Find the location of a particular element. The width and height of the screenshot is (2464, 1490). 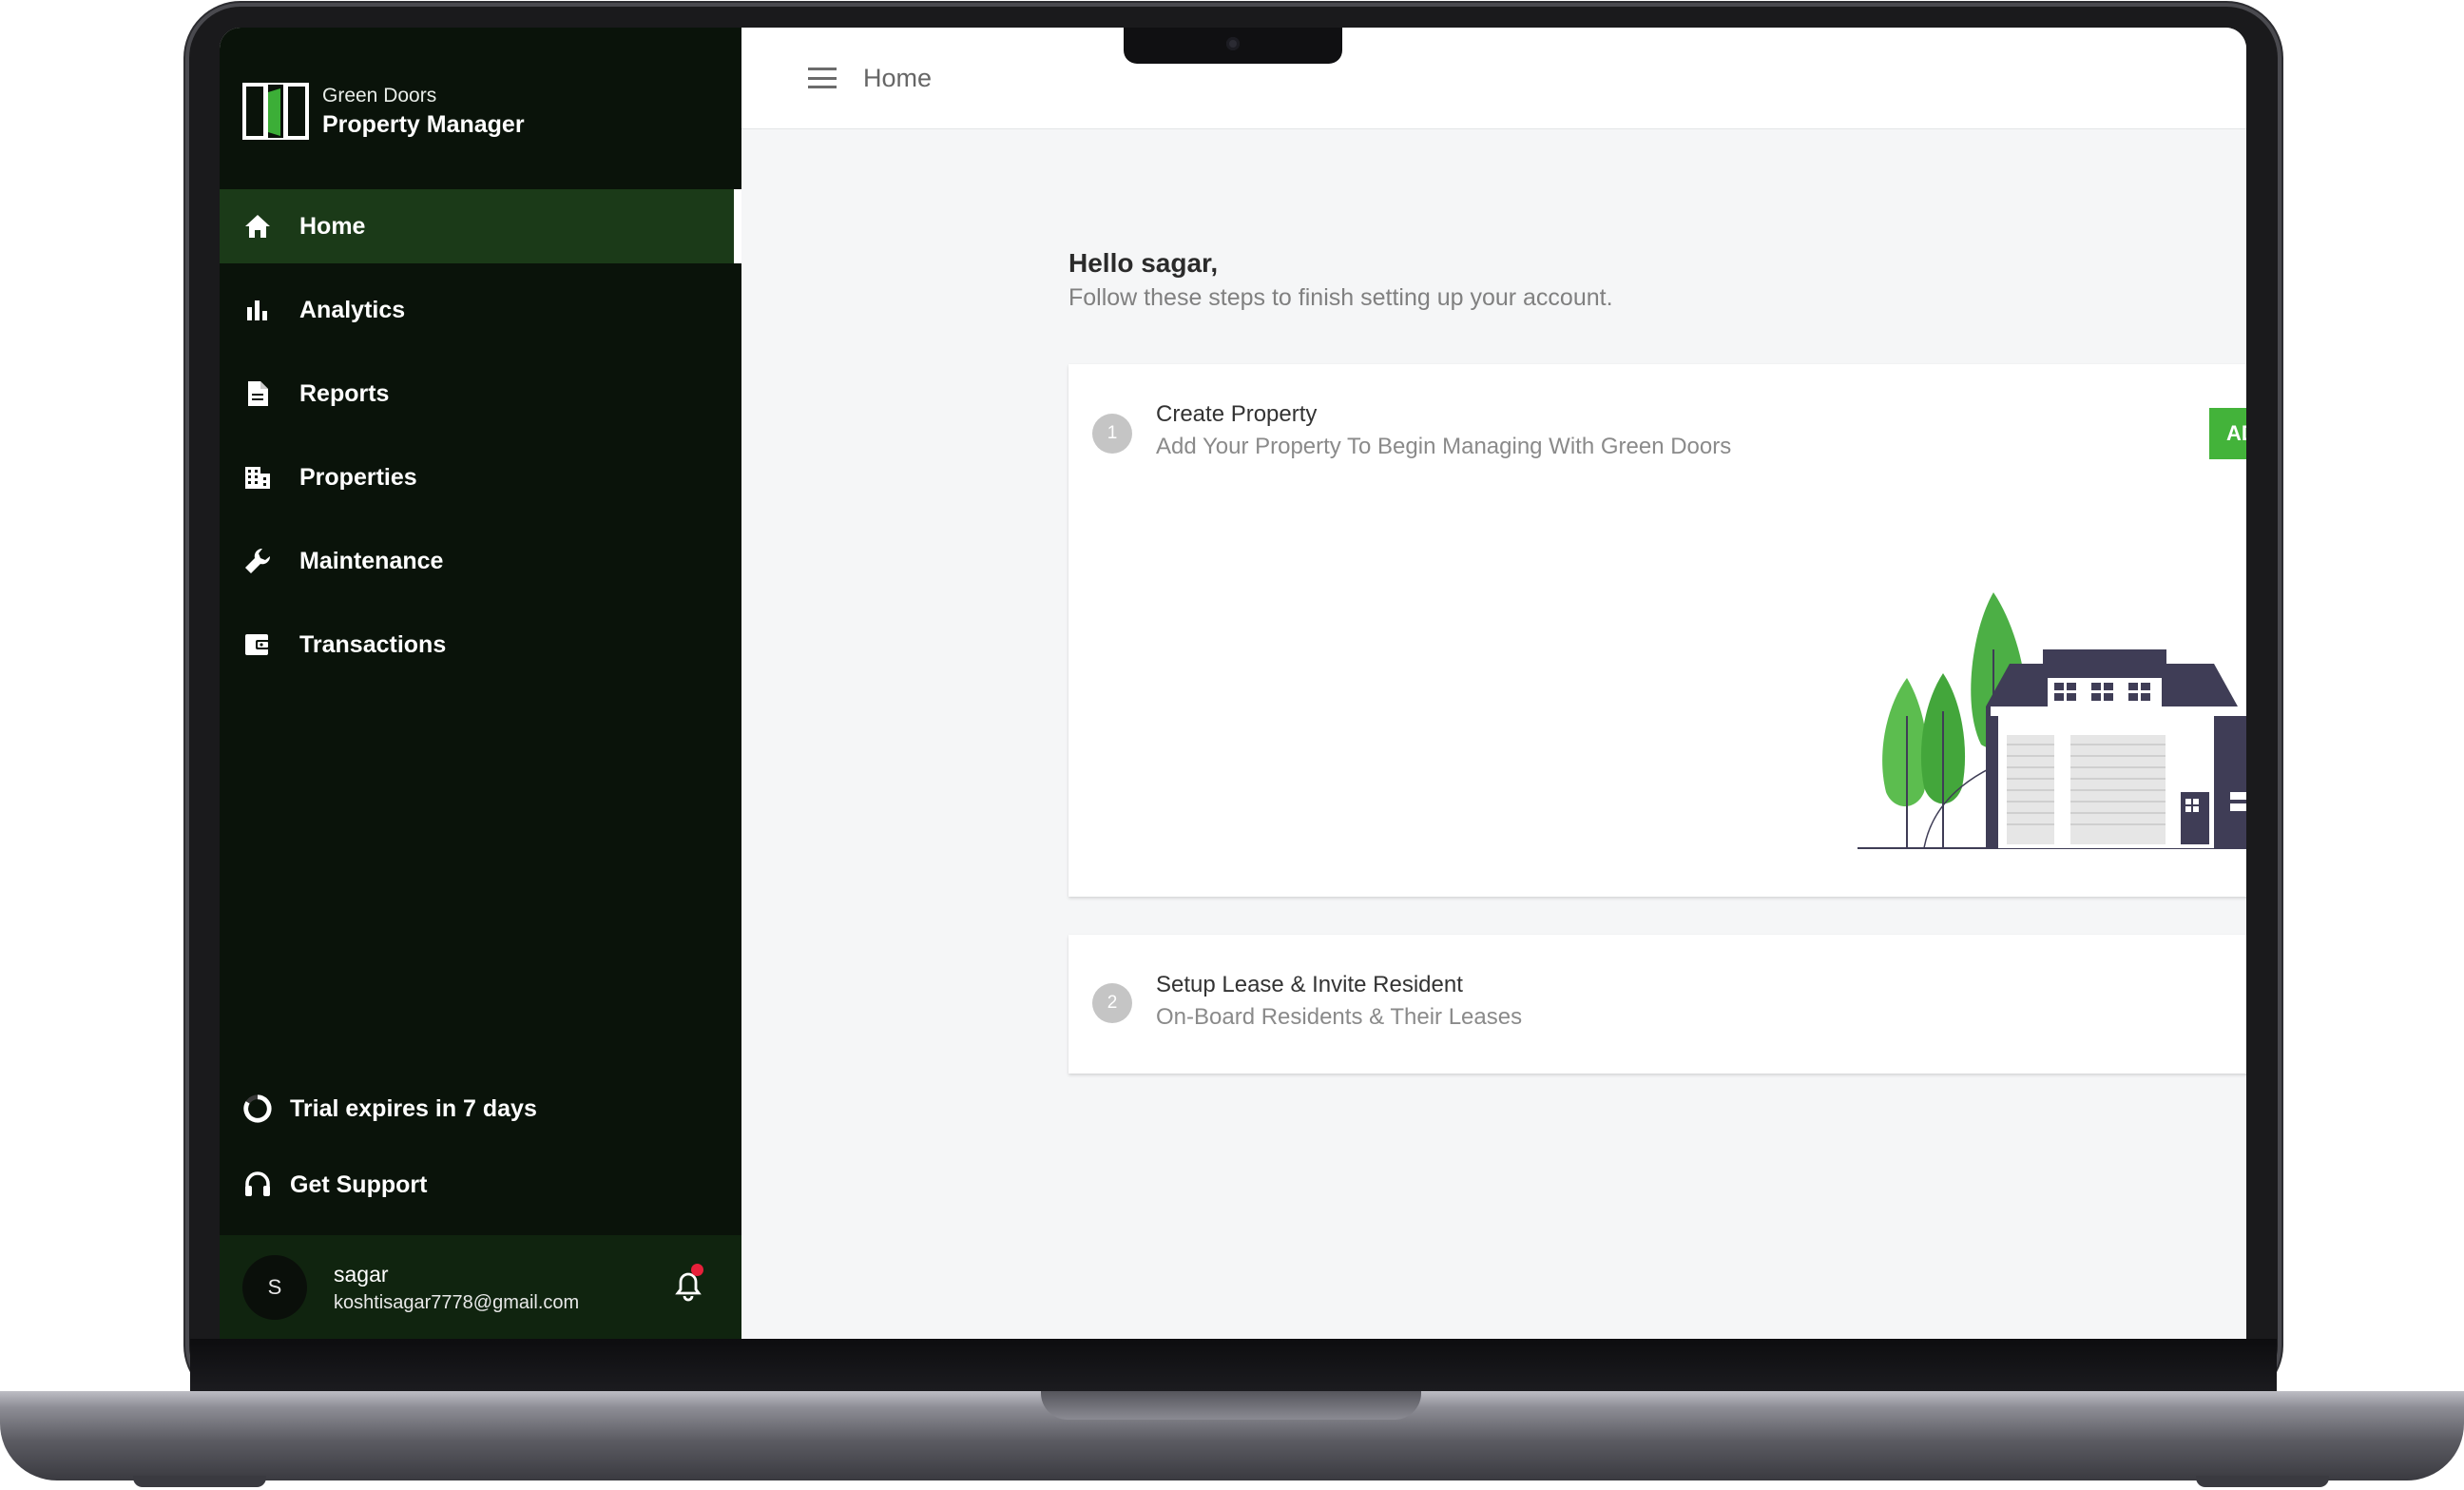

sidebar-item-analytics: Analytics is located at coordinates (480, 310).